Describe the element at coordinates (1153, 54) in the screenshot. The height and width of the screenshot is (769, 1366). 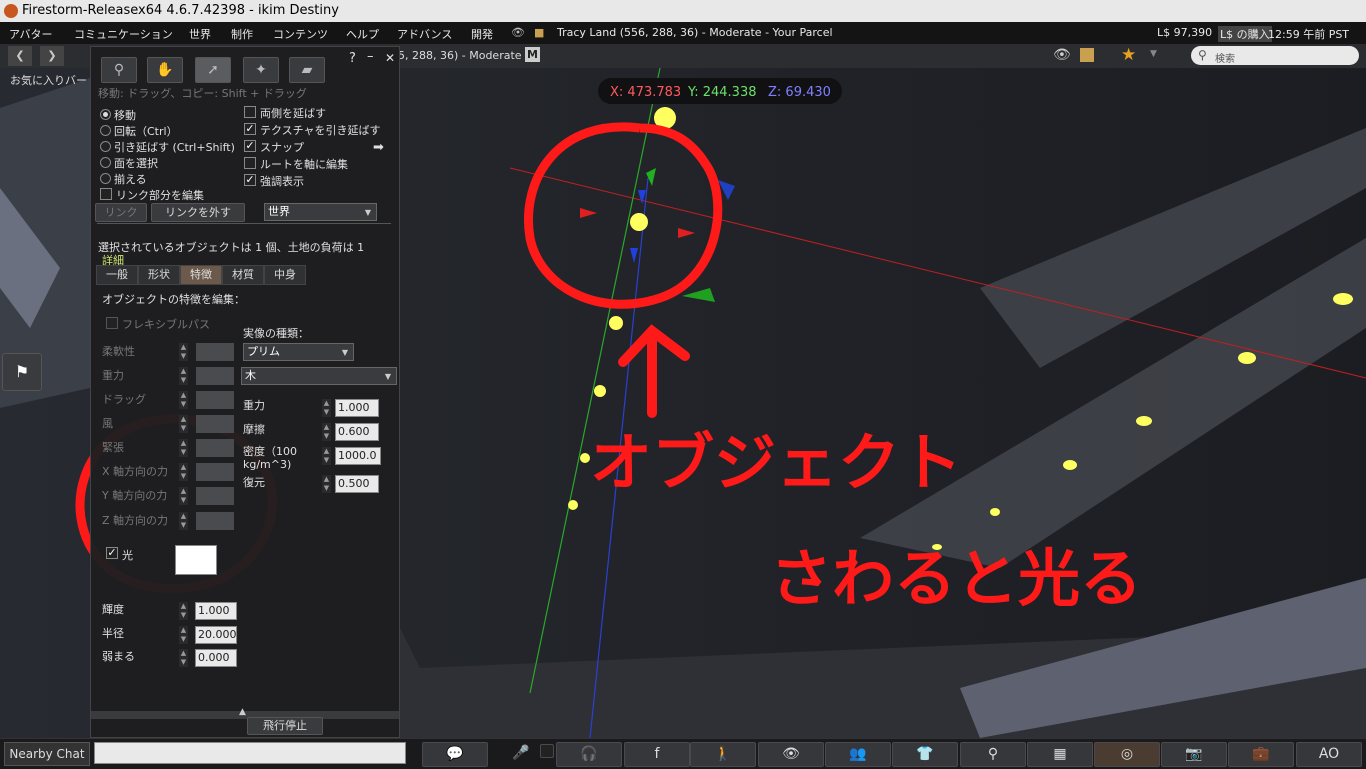
I see `chevron-down-icon: ▼` at that location.